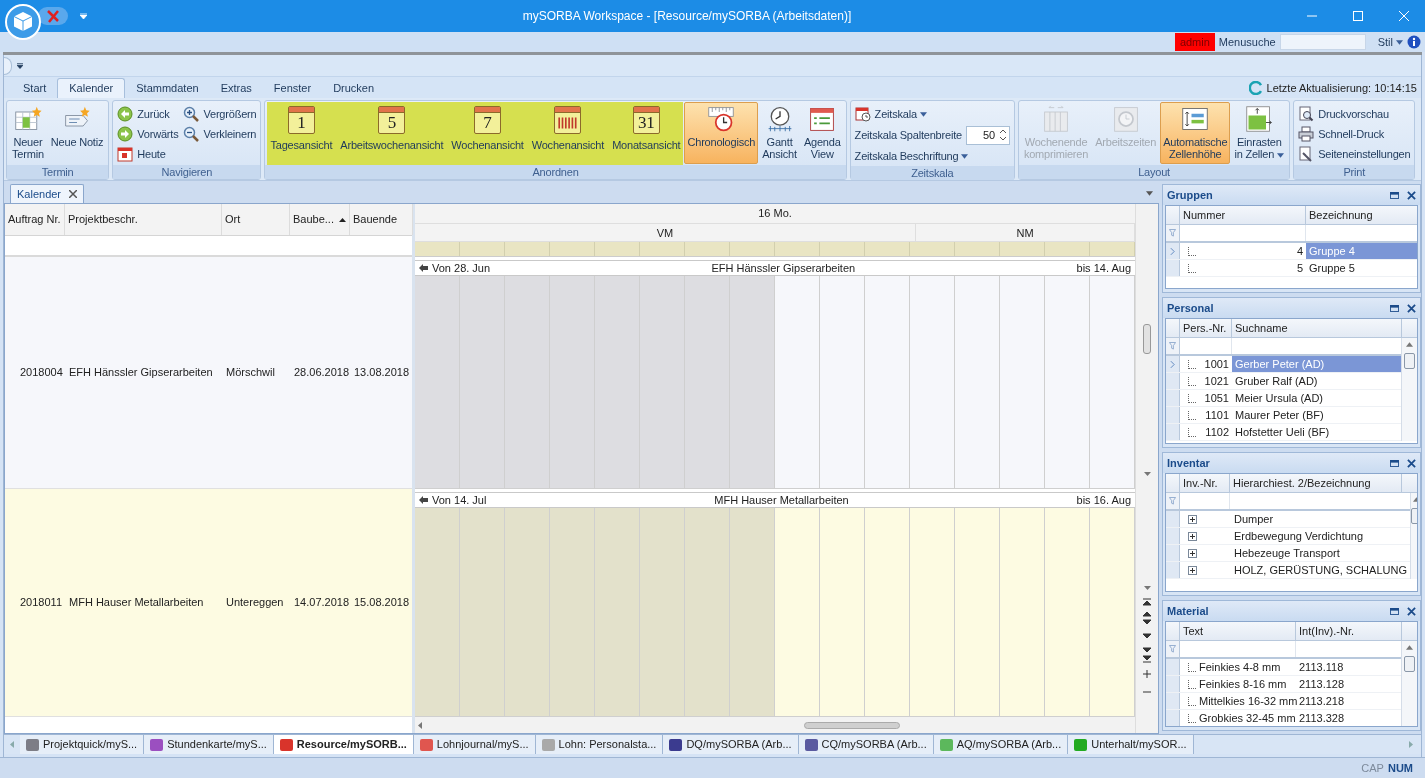  Describe the element at coordinates (1414, 42) in the screenshot. I see `info-icon` at that location.